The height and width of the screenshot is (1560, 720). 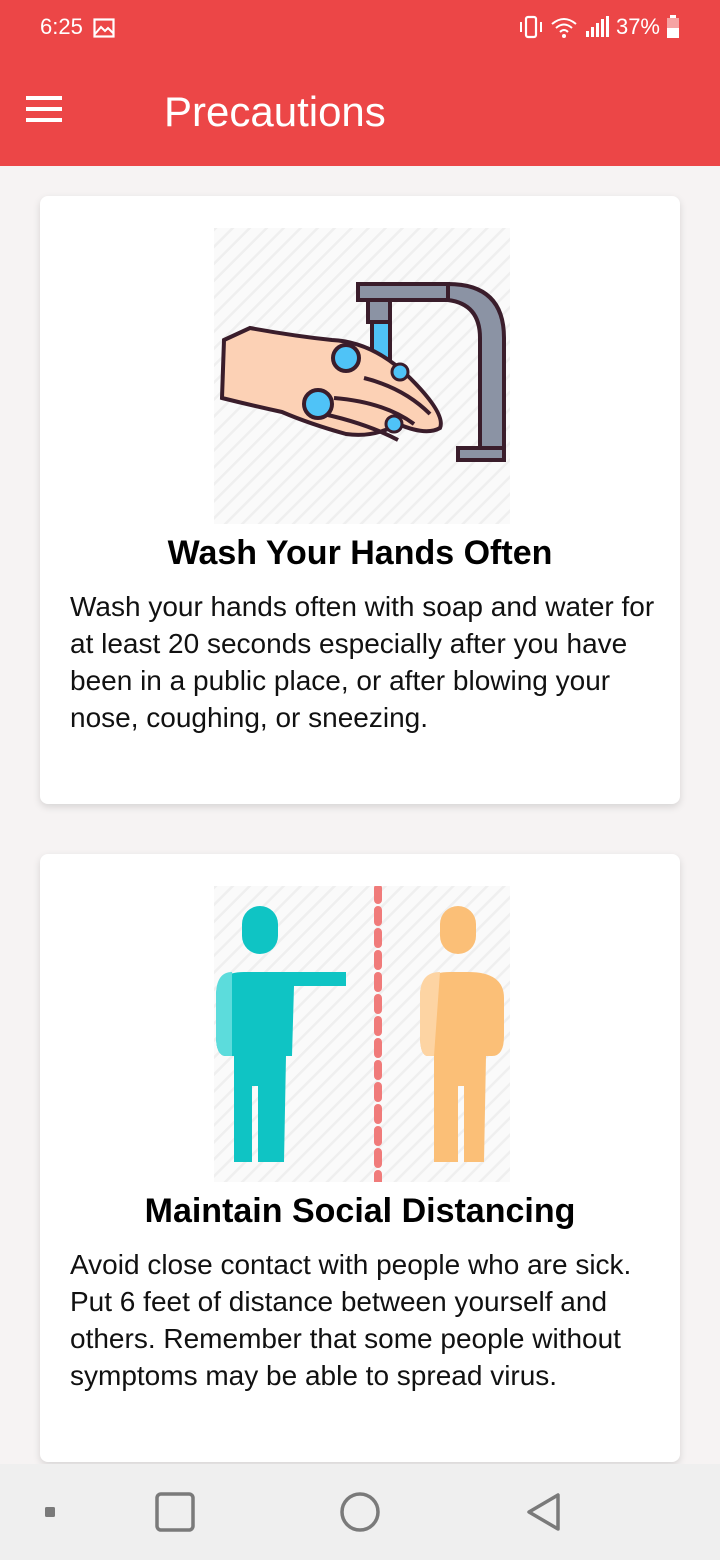 I want to click on status-time: 6:25, so click(x=61, y=26).